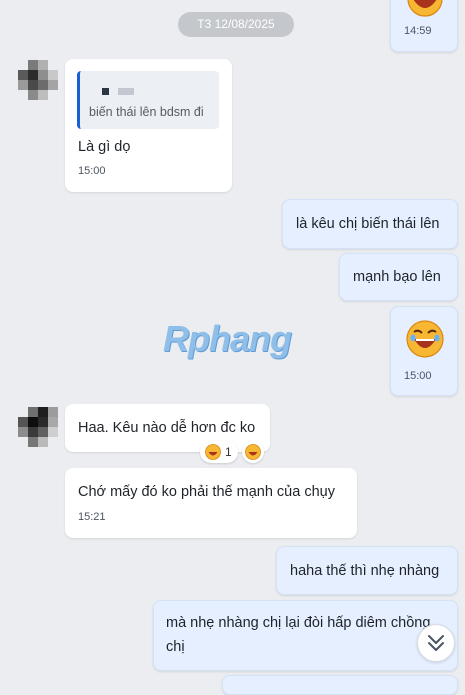 The image size is (465, 695). What do you see at coordinates (228, 452) in the screenshot?
I see `reaction-count: 1` at bounding box center [228, 452].